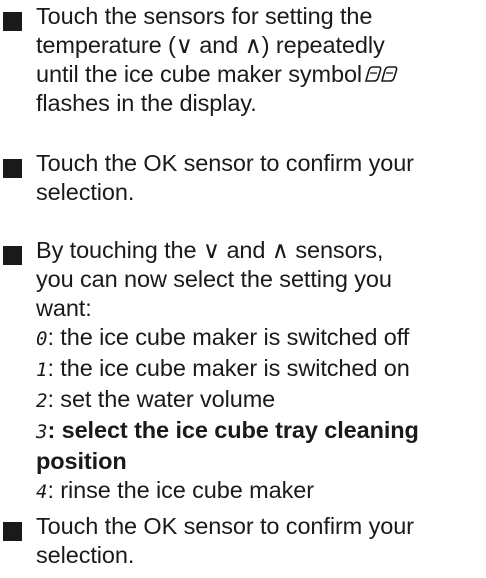  I want to click on option-line-1: 1: the ice cube maker is switched on, so click(227, 369).